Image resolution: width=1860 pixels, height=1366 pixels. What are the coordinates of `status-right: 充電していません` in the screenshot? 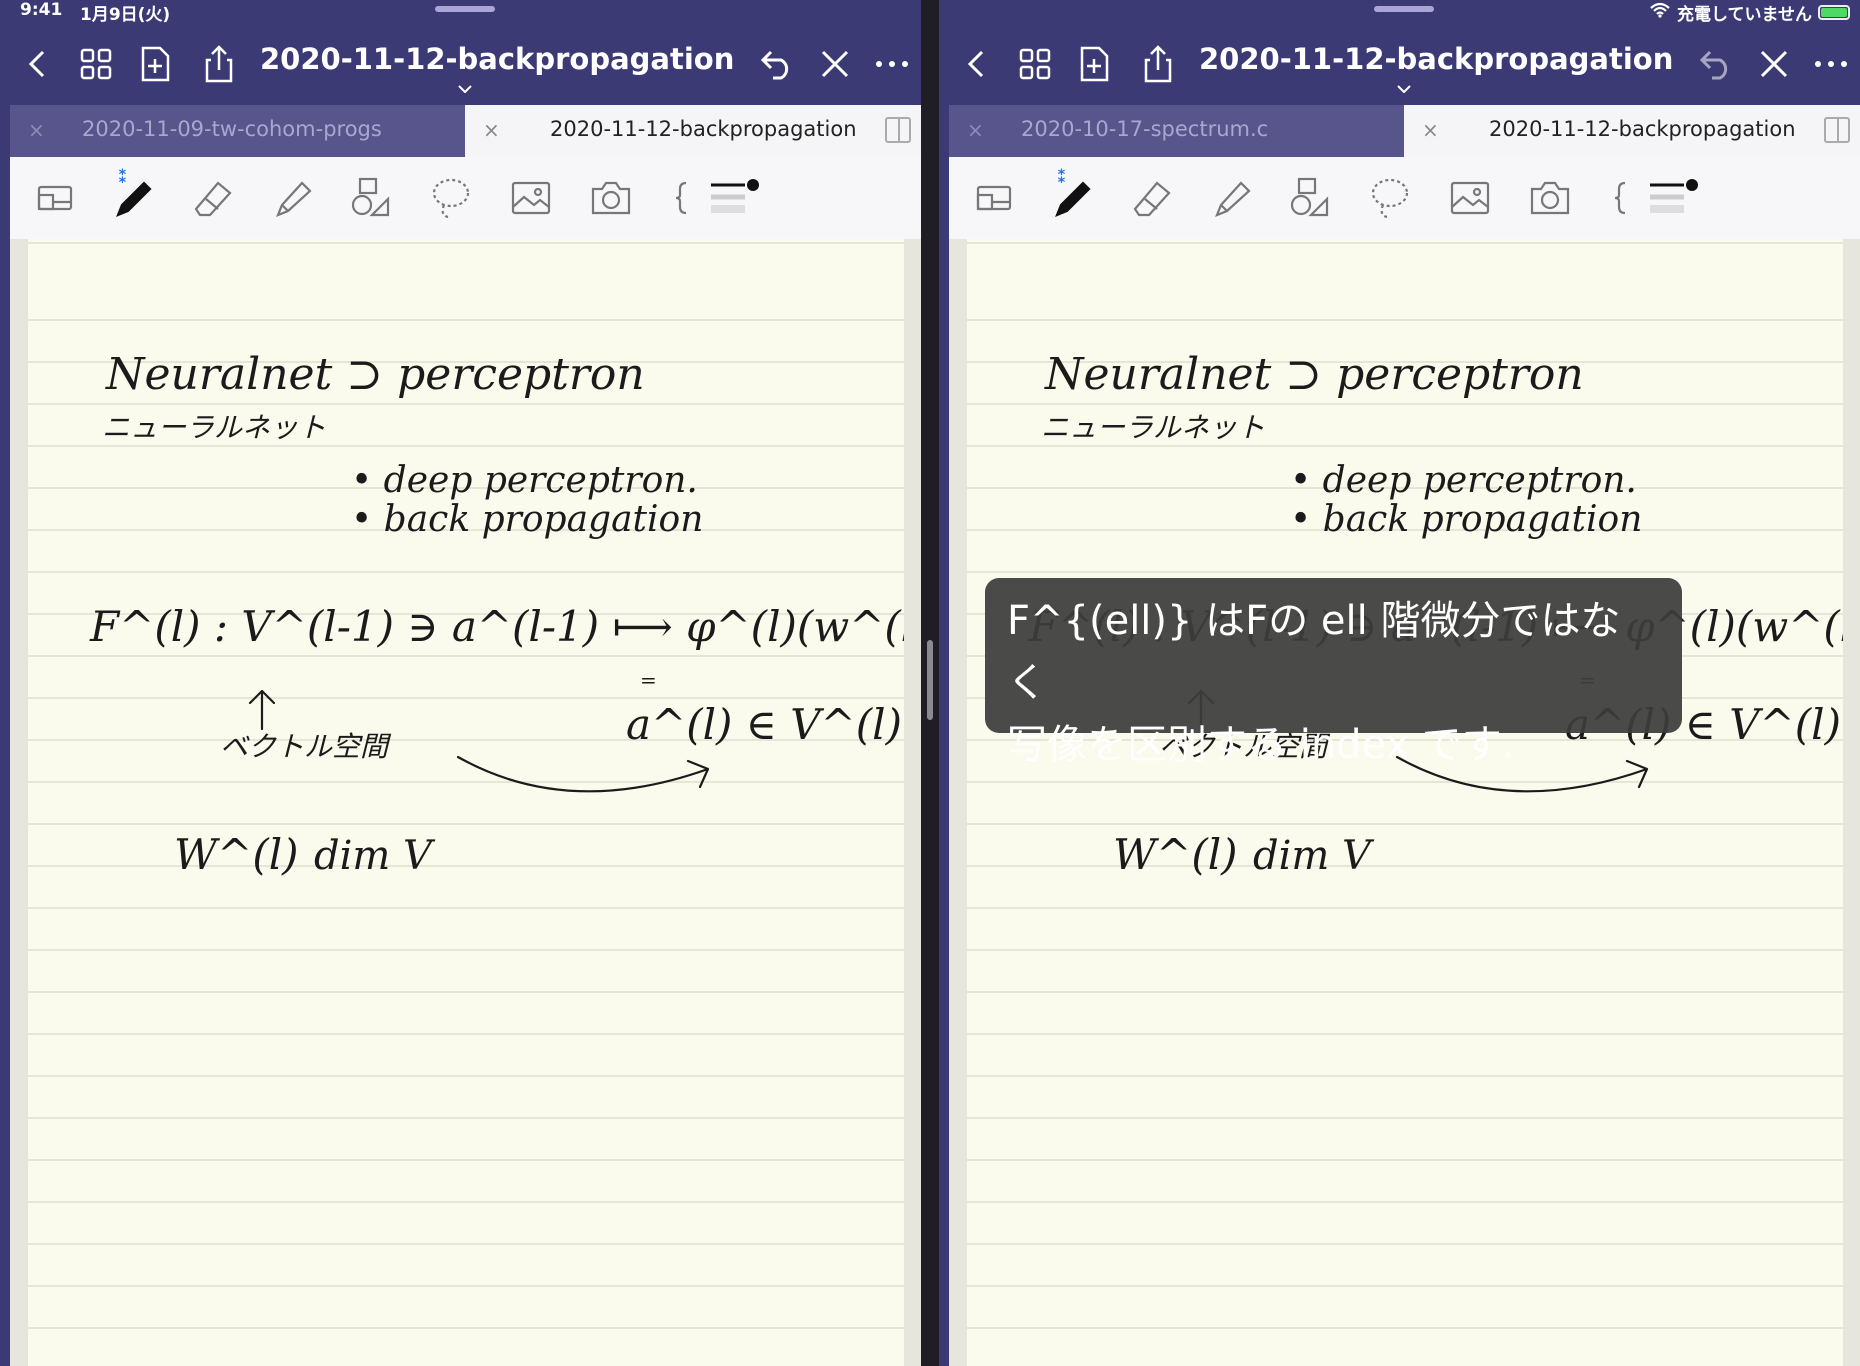 It's located at (1749, 12).